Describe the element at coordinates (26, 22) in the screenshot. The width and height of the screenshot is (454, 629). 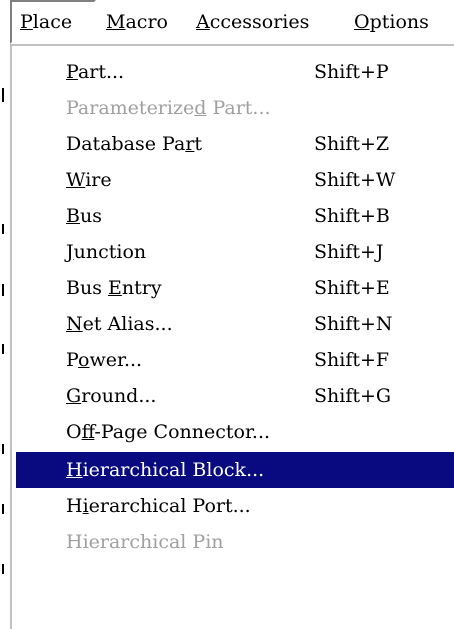
I see `menu-place-mnemonic: P` at that location.